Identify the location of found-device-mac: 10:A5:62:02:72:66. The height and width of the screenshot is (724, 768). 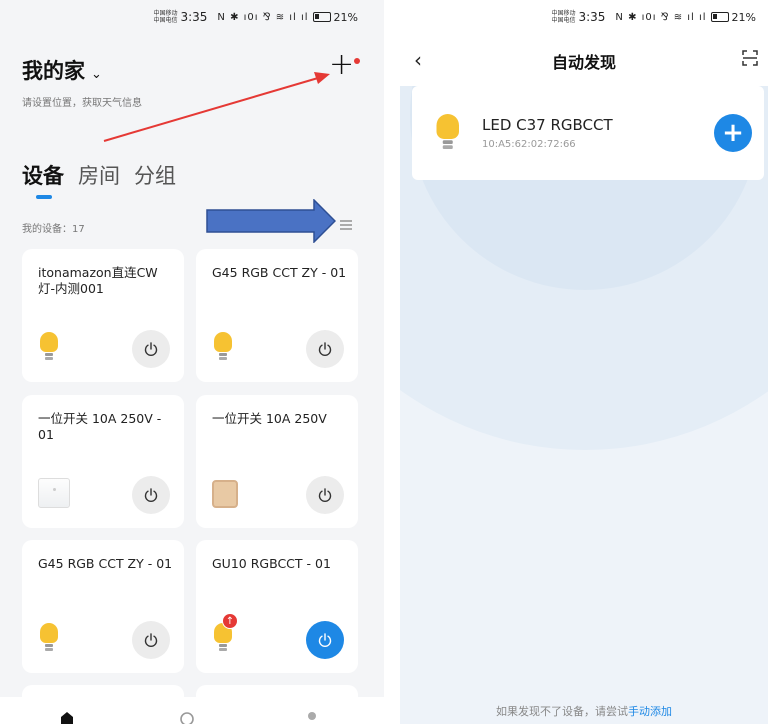
(529, 144).